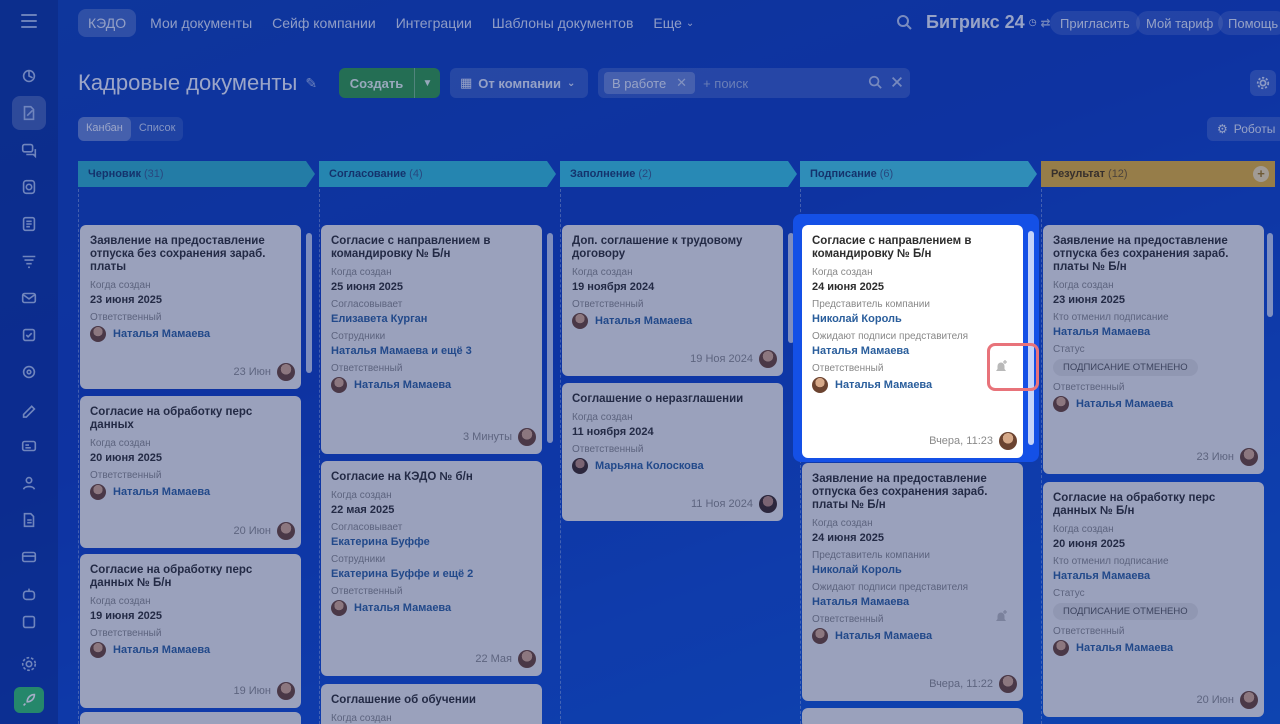 The width and height of the screenshot is (1280, 724). What do you see at coordinates (1243, 129) in the screenshot?
I see `robots-button: ⚙ Роботы` at bounding box center [1243, 129].